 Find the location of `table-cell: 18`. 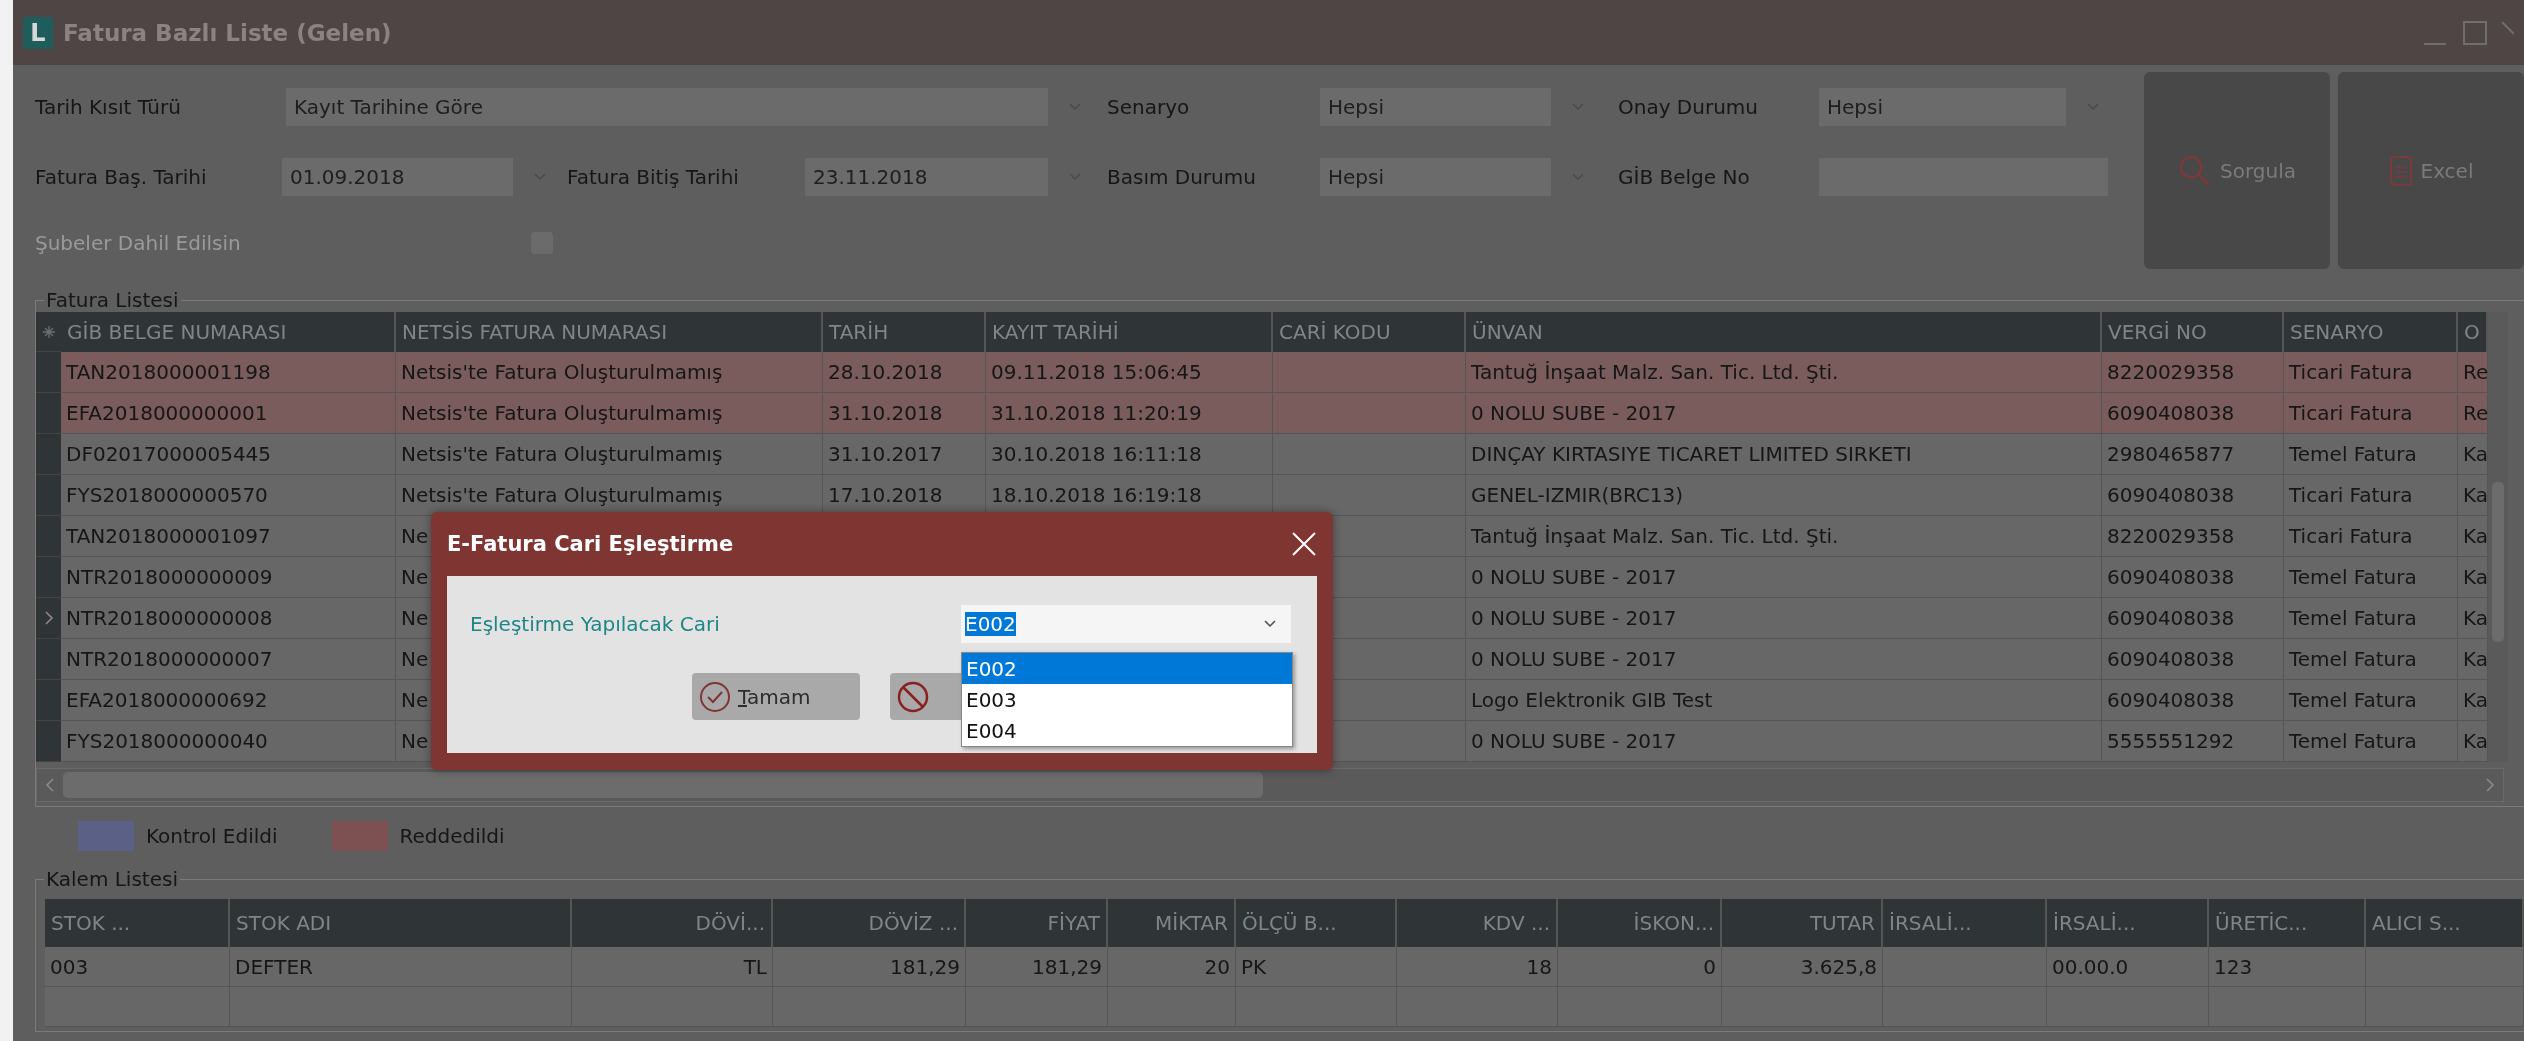

table-cell: 18 is located at coordinates (1539, 966).